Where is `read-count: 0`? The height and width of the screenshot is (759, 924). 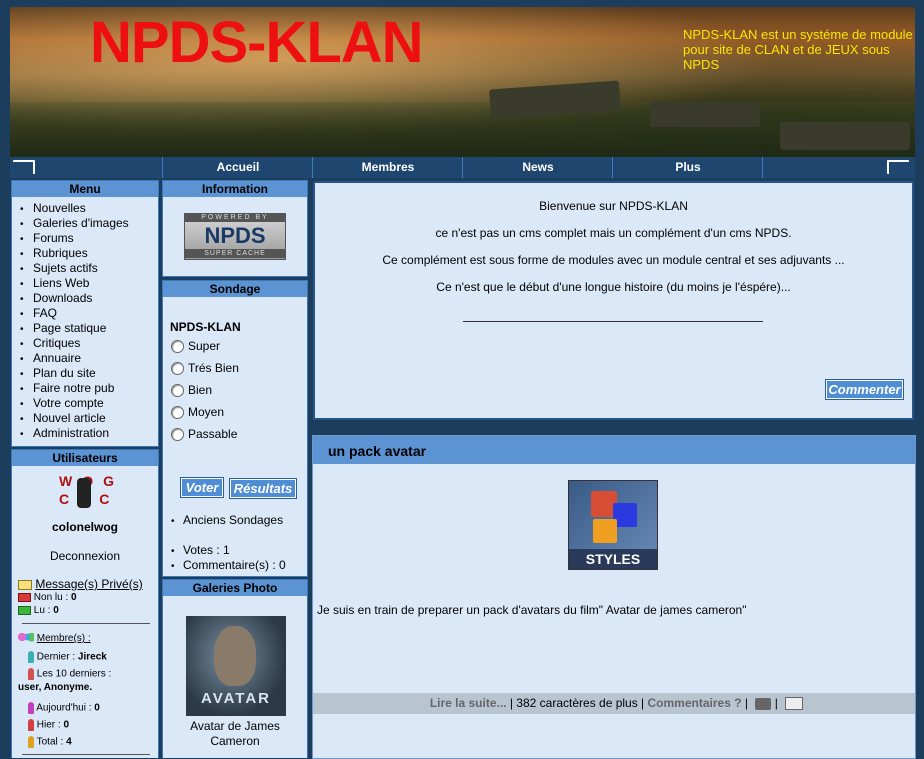 read-count: 0 is located at coordinates (56, 610).